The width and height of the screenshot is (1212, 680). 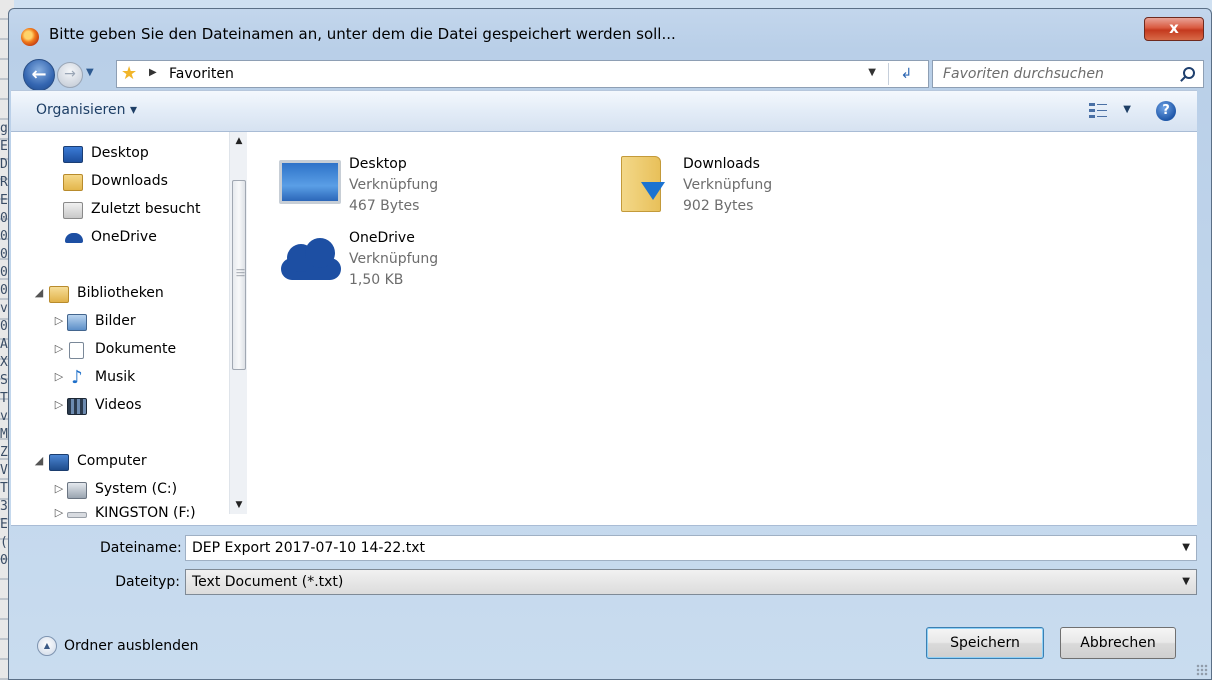 I want to click on scrollbar-thumb: — — —, so click(x=239, y=275).